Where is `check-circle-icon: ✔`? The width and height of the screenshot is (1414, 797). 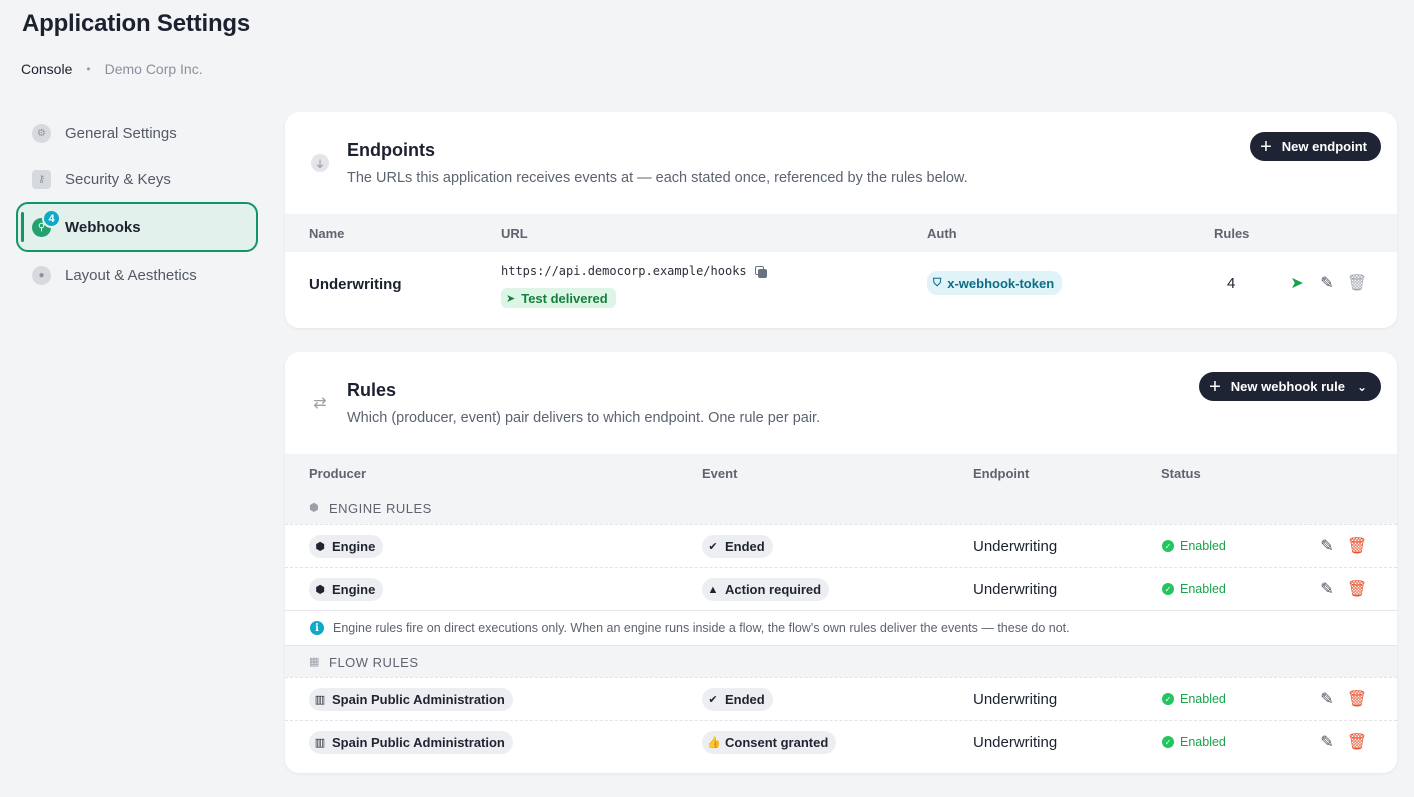 check-circle-icon: ✔ is located at coordinates (713, 547).